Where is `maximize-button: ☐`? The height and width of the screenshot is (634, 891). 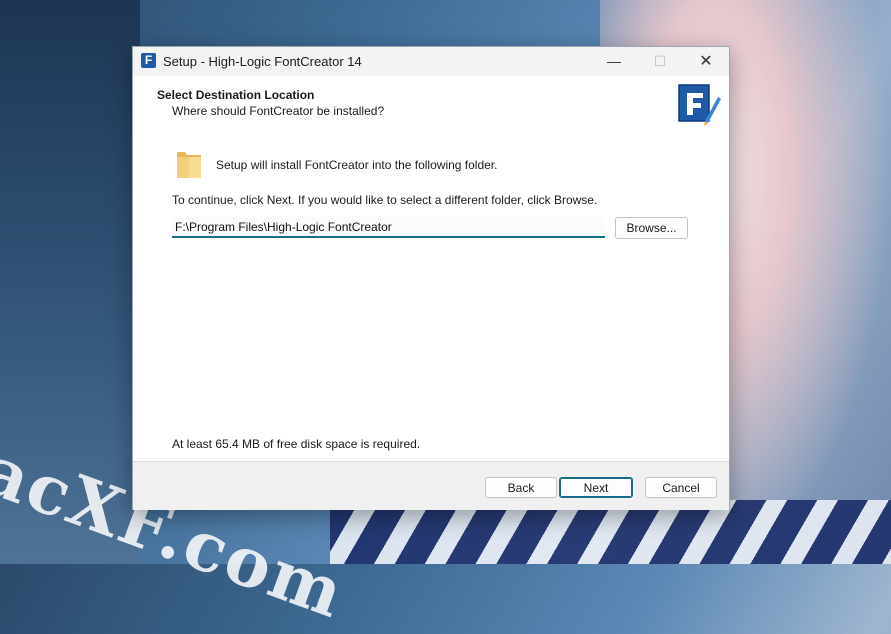 maximize-button: ☐ is located at coordinates (660, 61).